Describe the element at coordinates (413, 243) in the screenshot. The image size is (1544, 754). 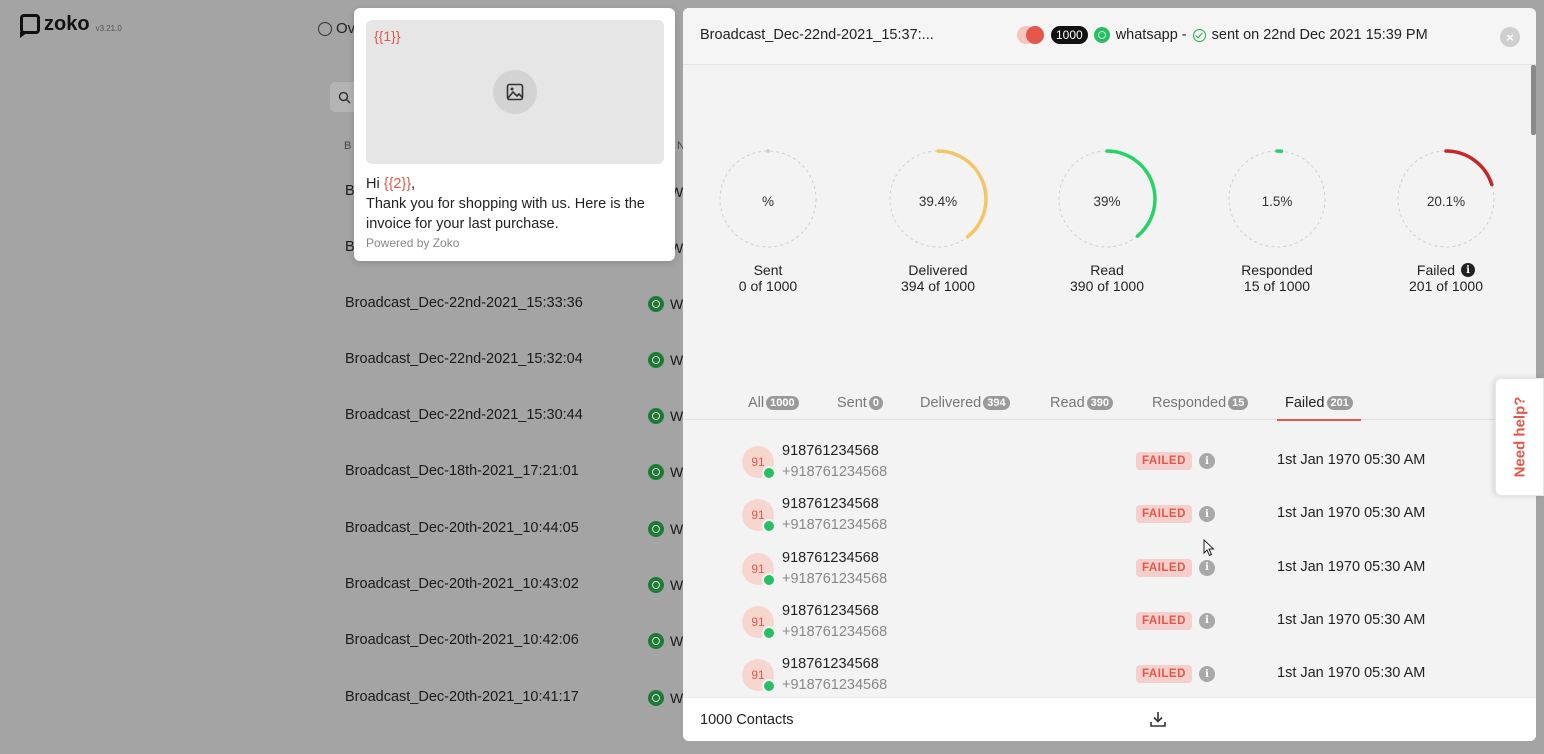
I see `template-footer: Powered by Zoko` at that location.